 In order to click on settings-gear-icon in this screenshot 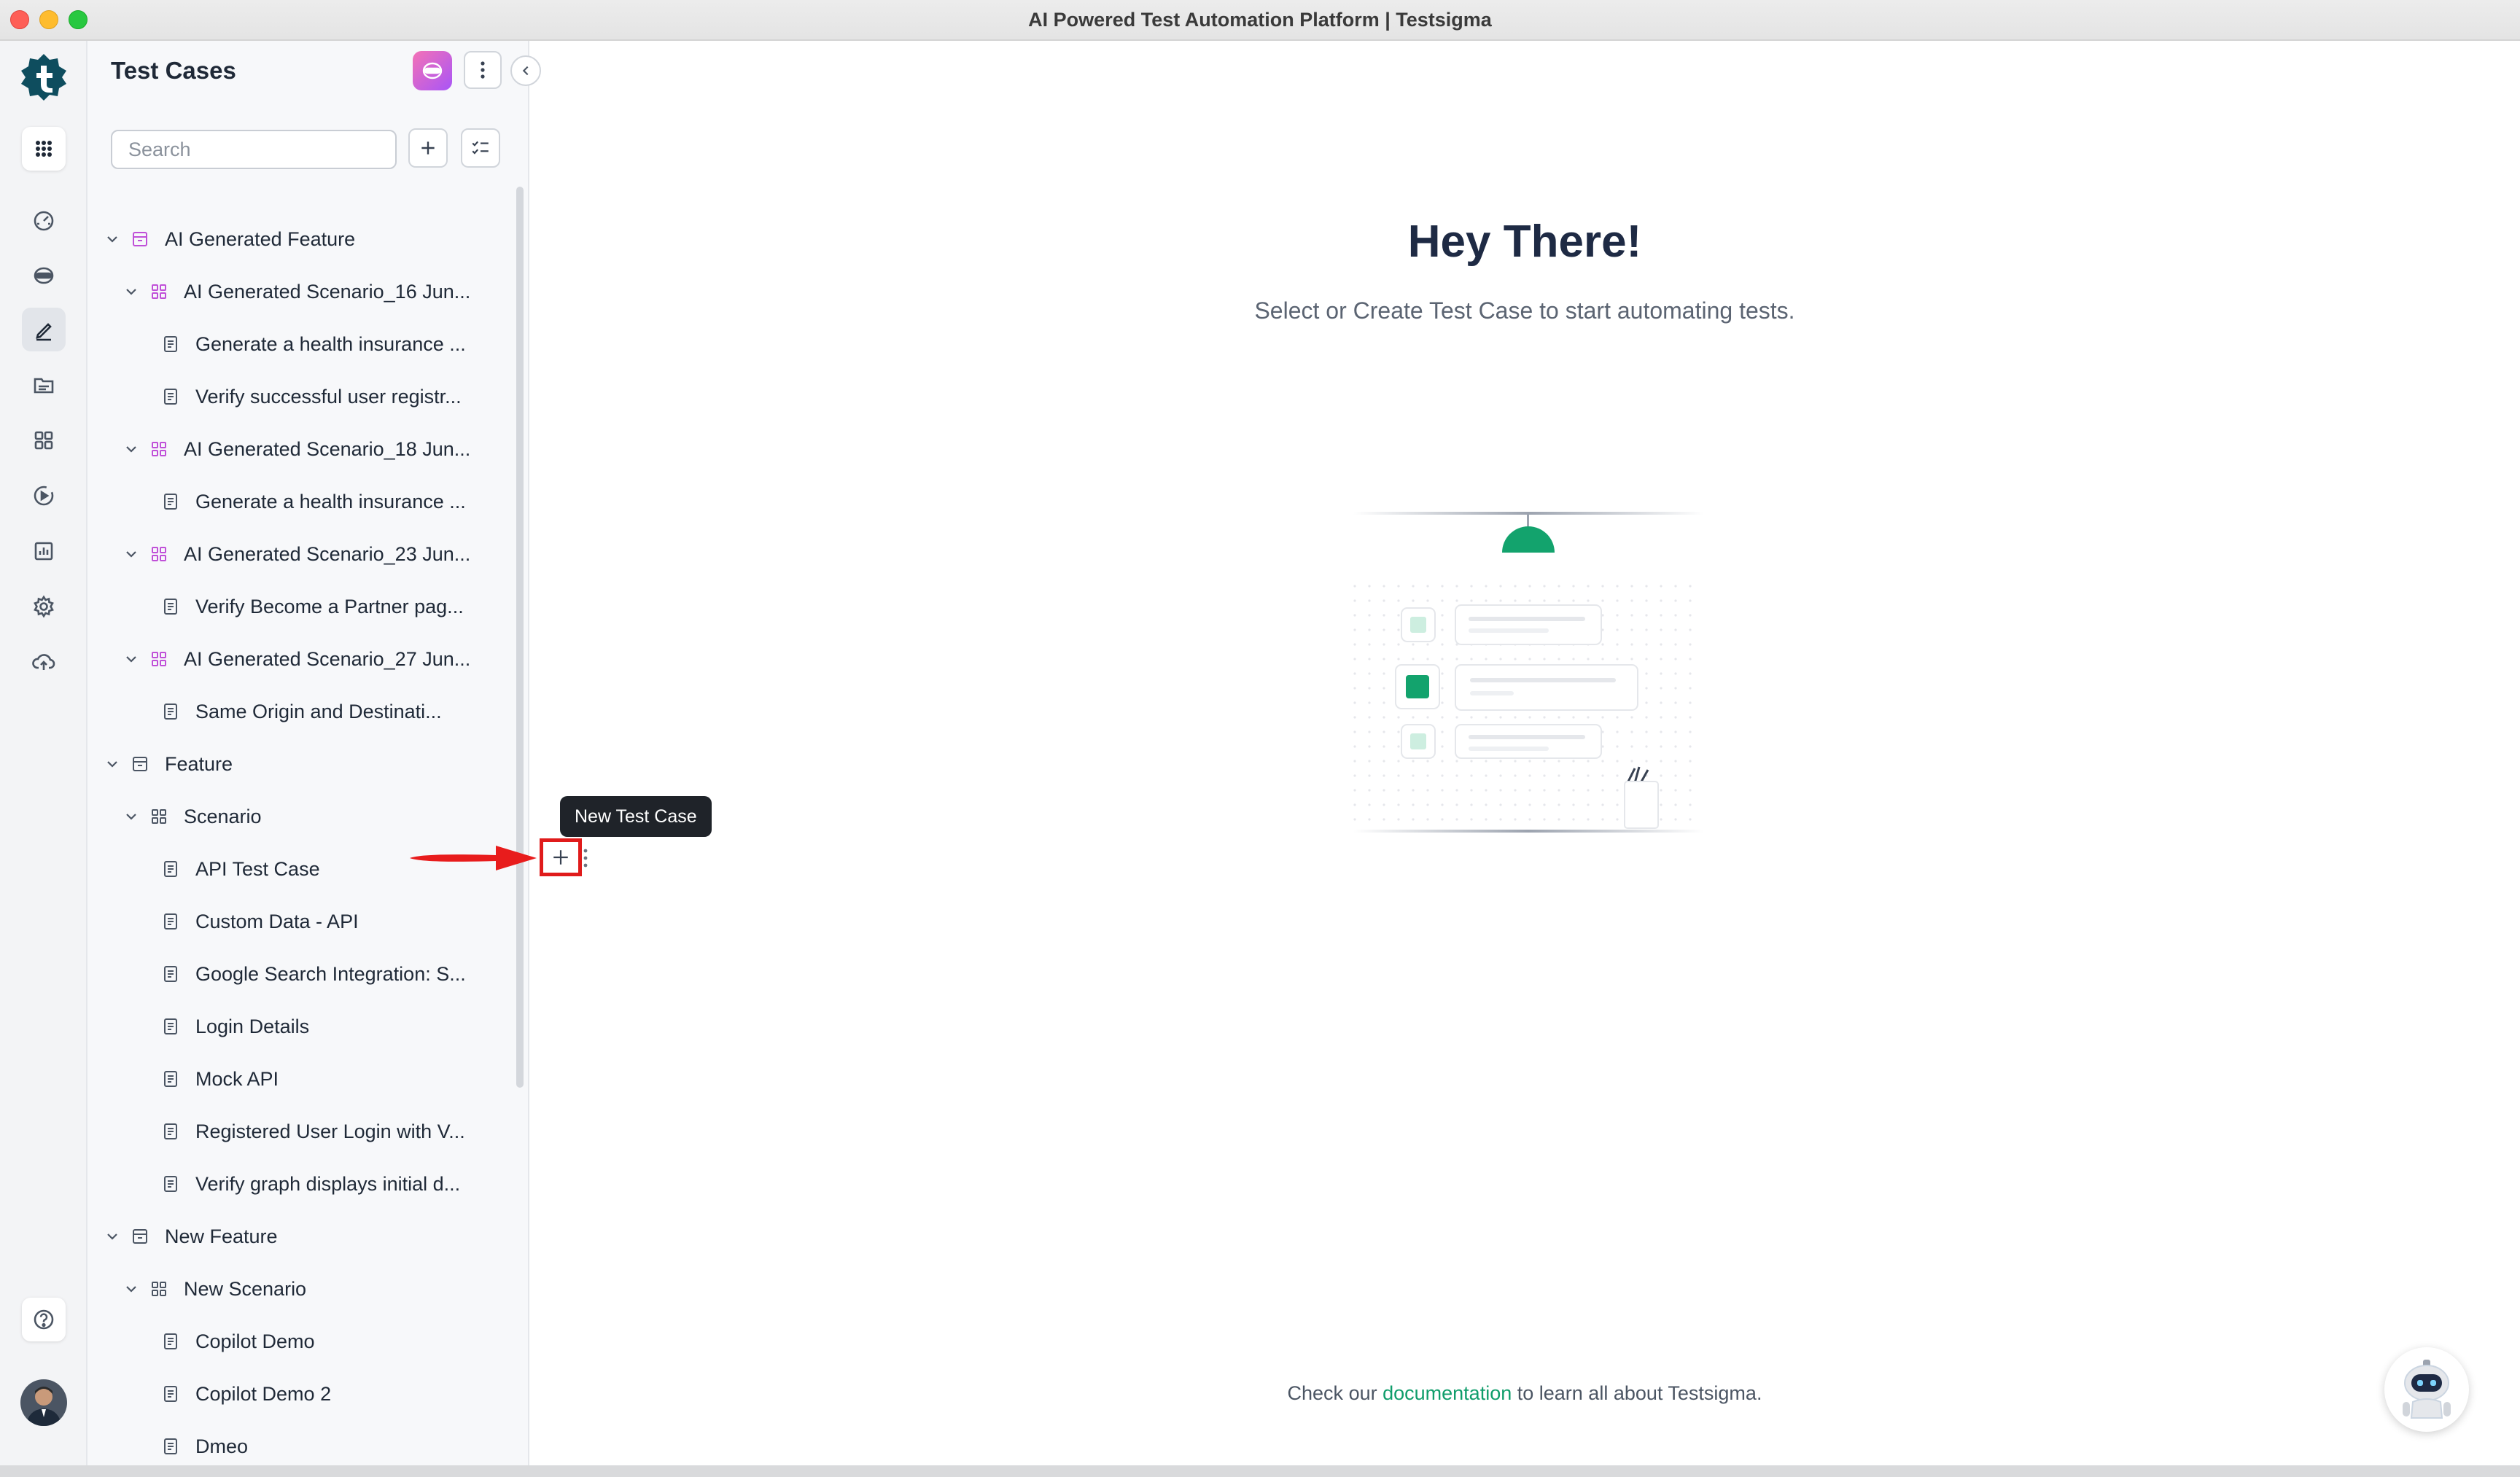, I will do `click(44, 607)`.